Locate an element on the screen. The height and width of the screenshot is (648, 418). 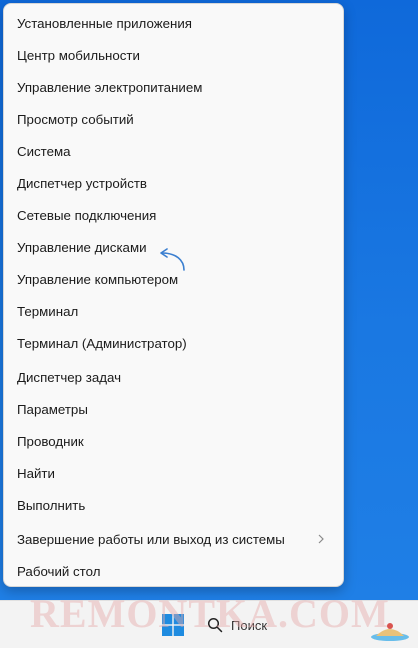
menu-item-label: Проводник is located at coordinates (50, 441).